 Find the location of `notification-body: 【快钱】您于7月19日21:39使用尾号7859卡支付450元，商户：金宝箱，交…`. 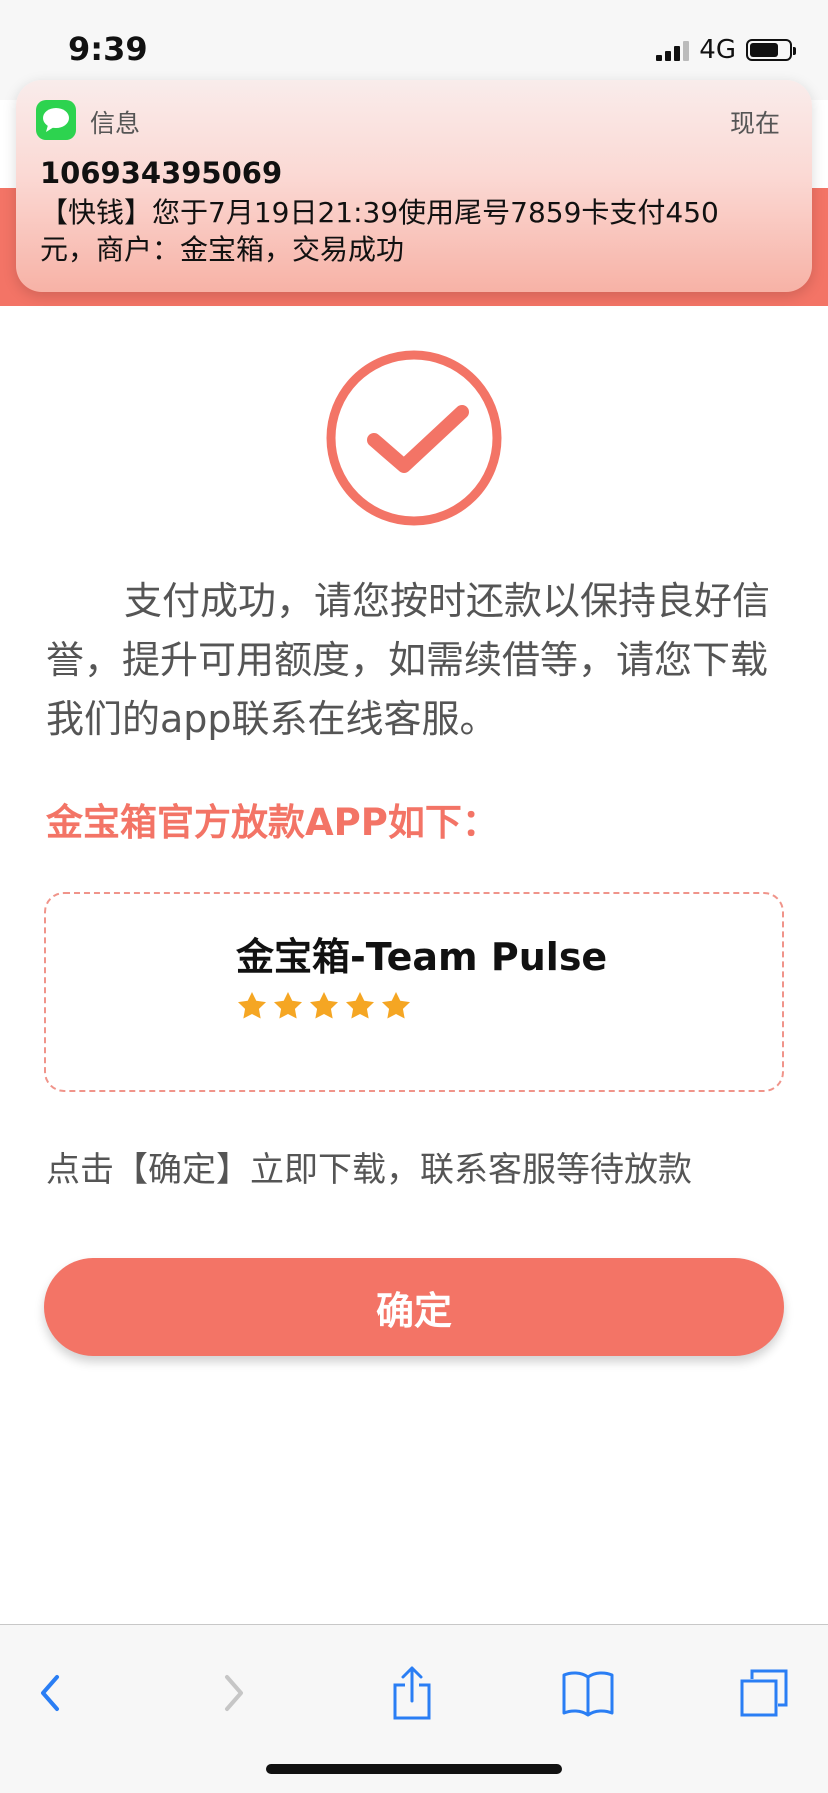

notification-body: 【快钱】您于7月19日21:39使用尾号7859卡支付450元，商户：金宝箱，交… is located at coordinates (379, 231).